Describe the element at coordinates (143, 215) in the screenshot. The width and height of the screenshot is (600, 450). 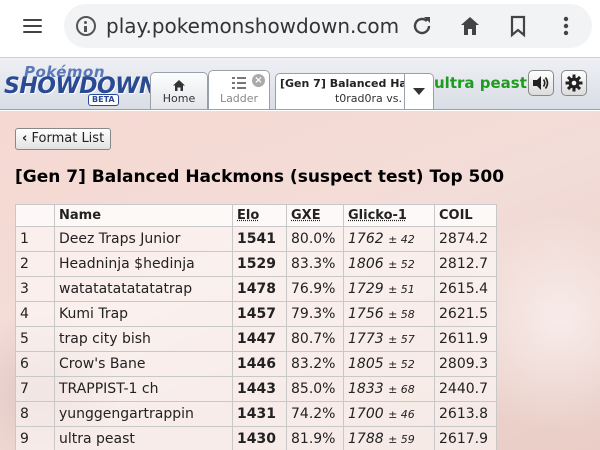
I see `column-header-name: Name` at that location.